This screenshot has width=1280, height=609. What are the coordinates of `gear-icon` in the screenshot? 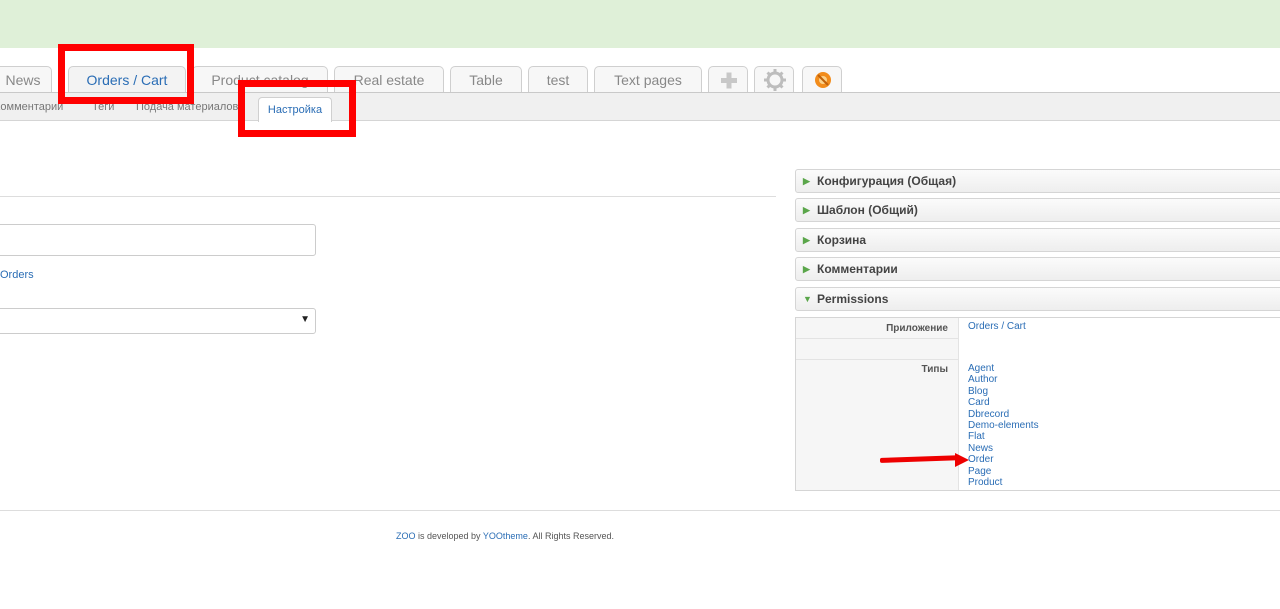 It's located at (775, 80).